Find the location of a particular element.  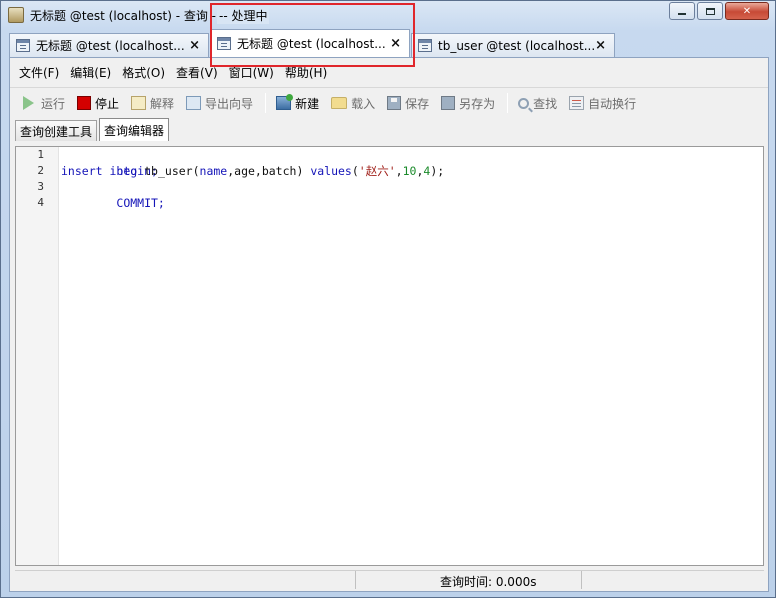

title-bar: 无标题 @test (localhost) - 查询 - ✕ is located at coordinates (388, 15).